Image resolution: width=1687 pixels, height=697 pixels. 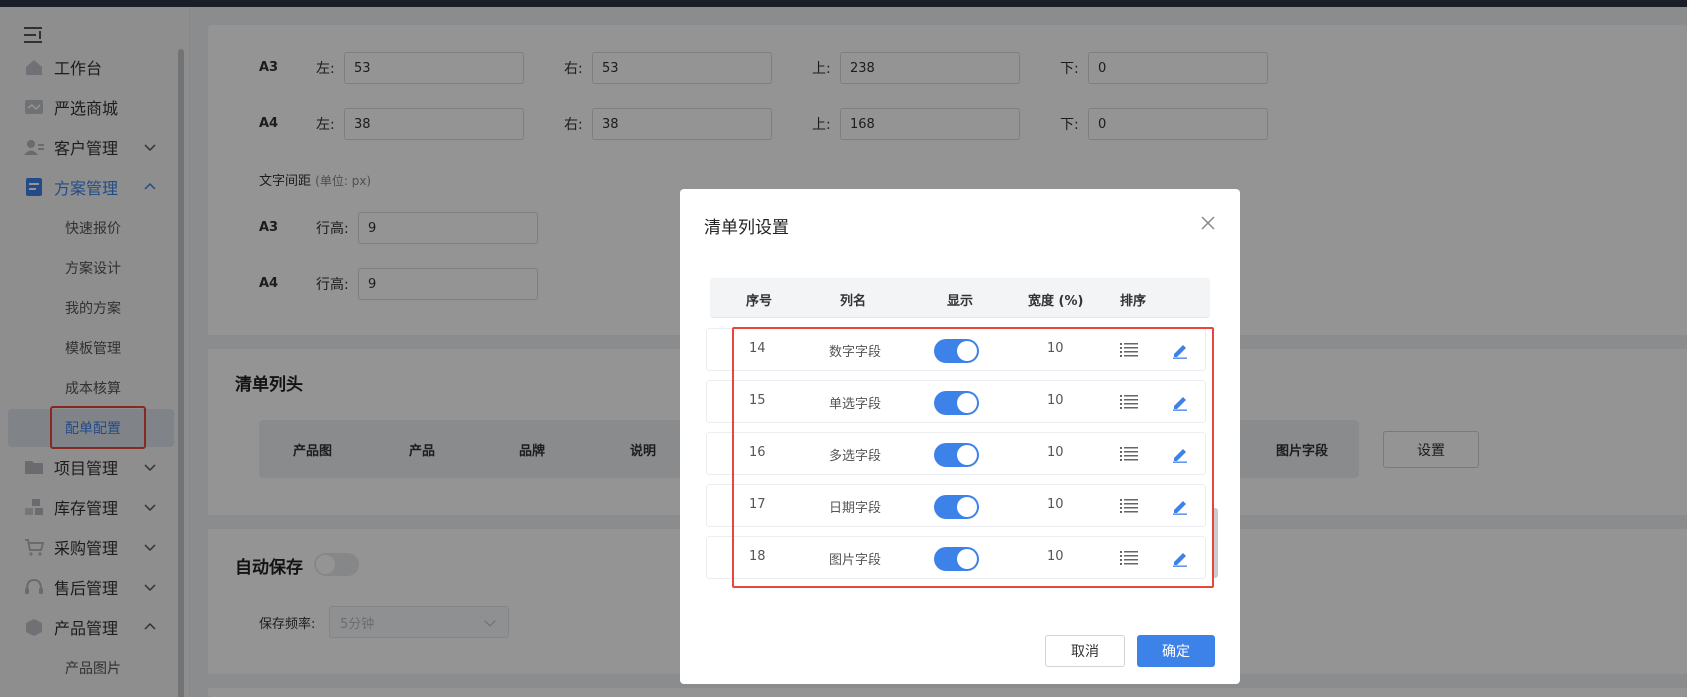 I want to click on dialog-title: 清单列设置, so click(x=746, y=228).